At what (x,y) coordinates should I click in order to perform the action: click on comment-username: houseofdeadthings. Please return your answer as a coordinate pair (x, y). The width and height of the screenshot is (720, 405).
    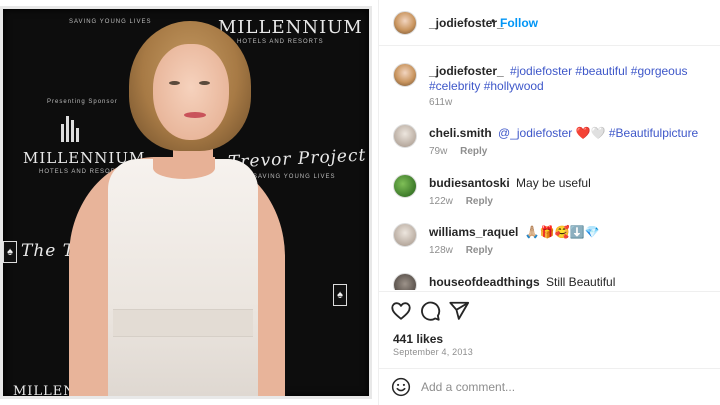
    Looking at the image, I should click on (484, 282).